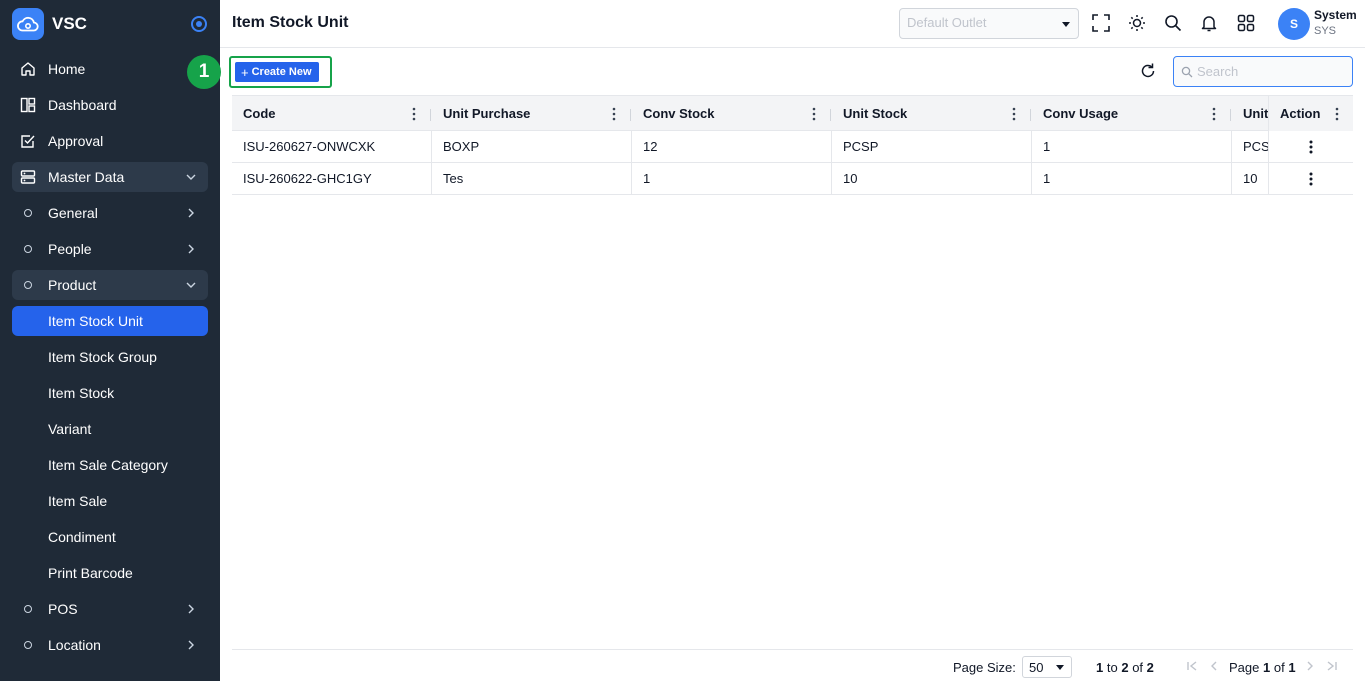 The height and width of the screenshot is (681, 1365). I want to click on brand-name: VSC, so click(69, 23).